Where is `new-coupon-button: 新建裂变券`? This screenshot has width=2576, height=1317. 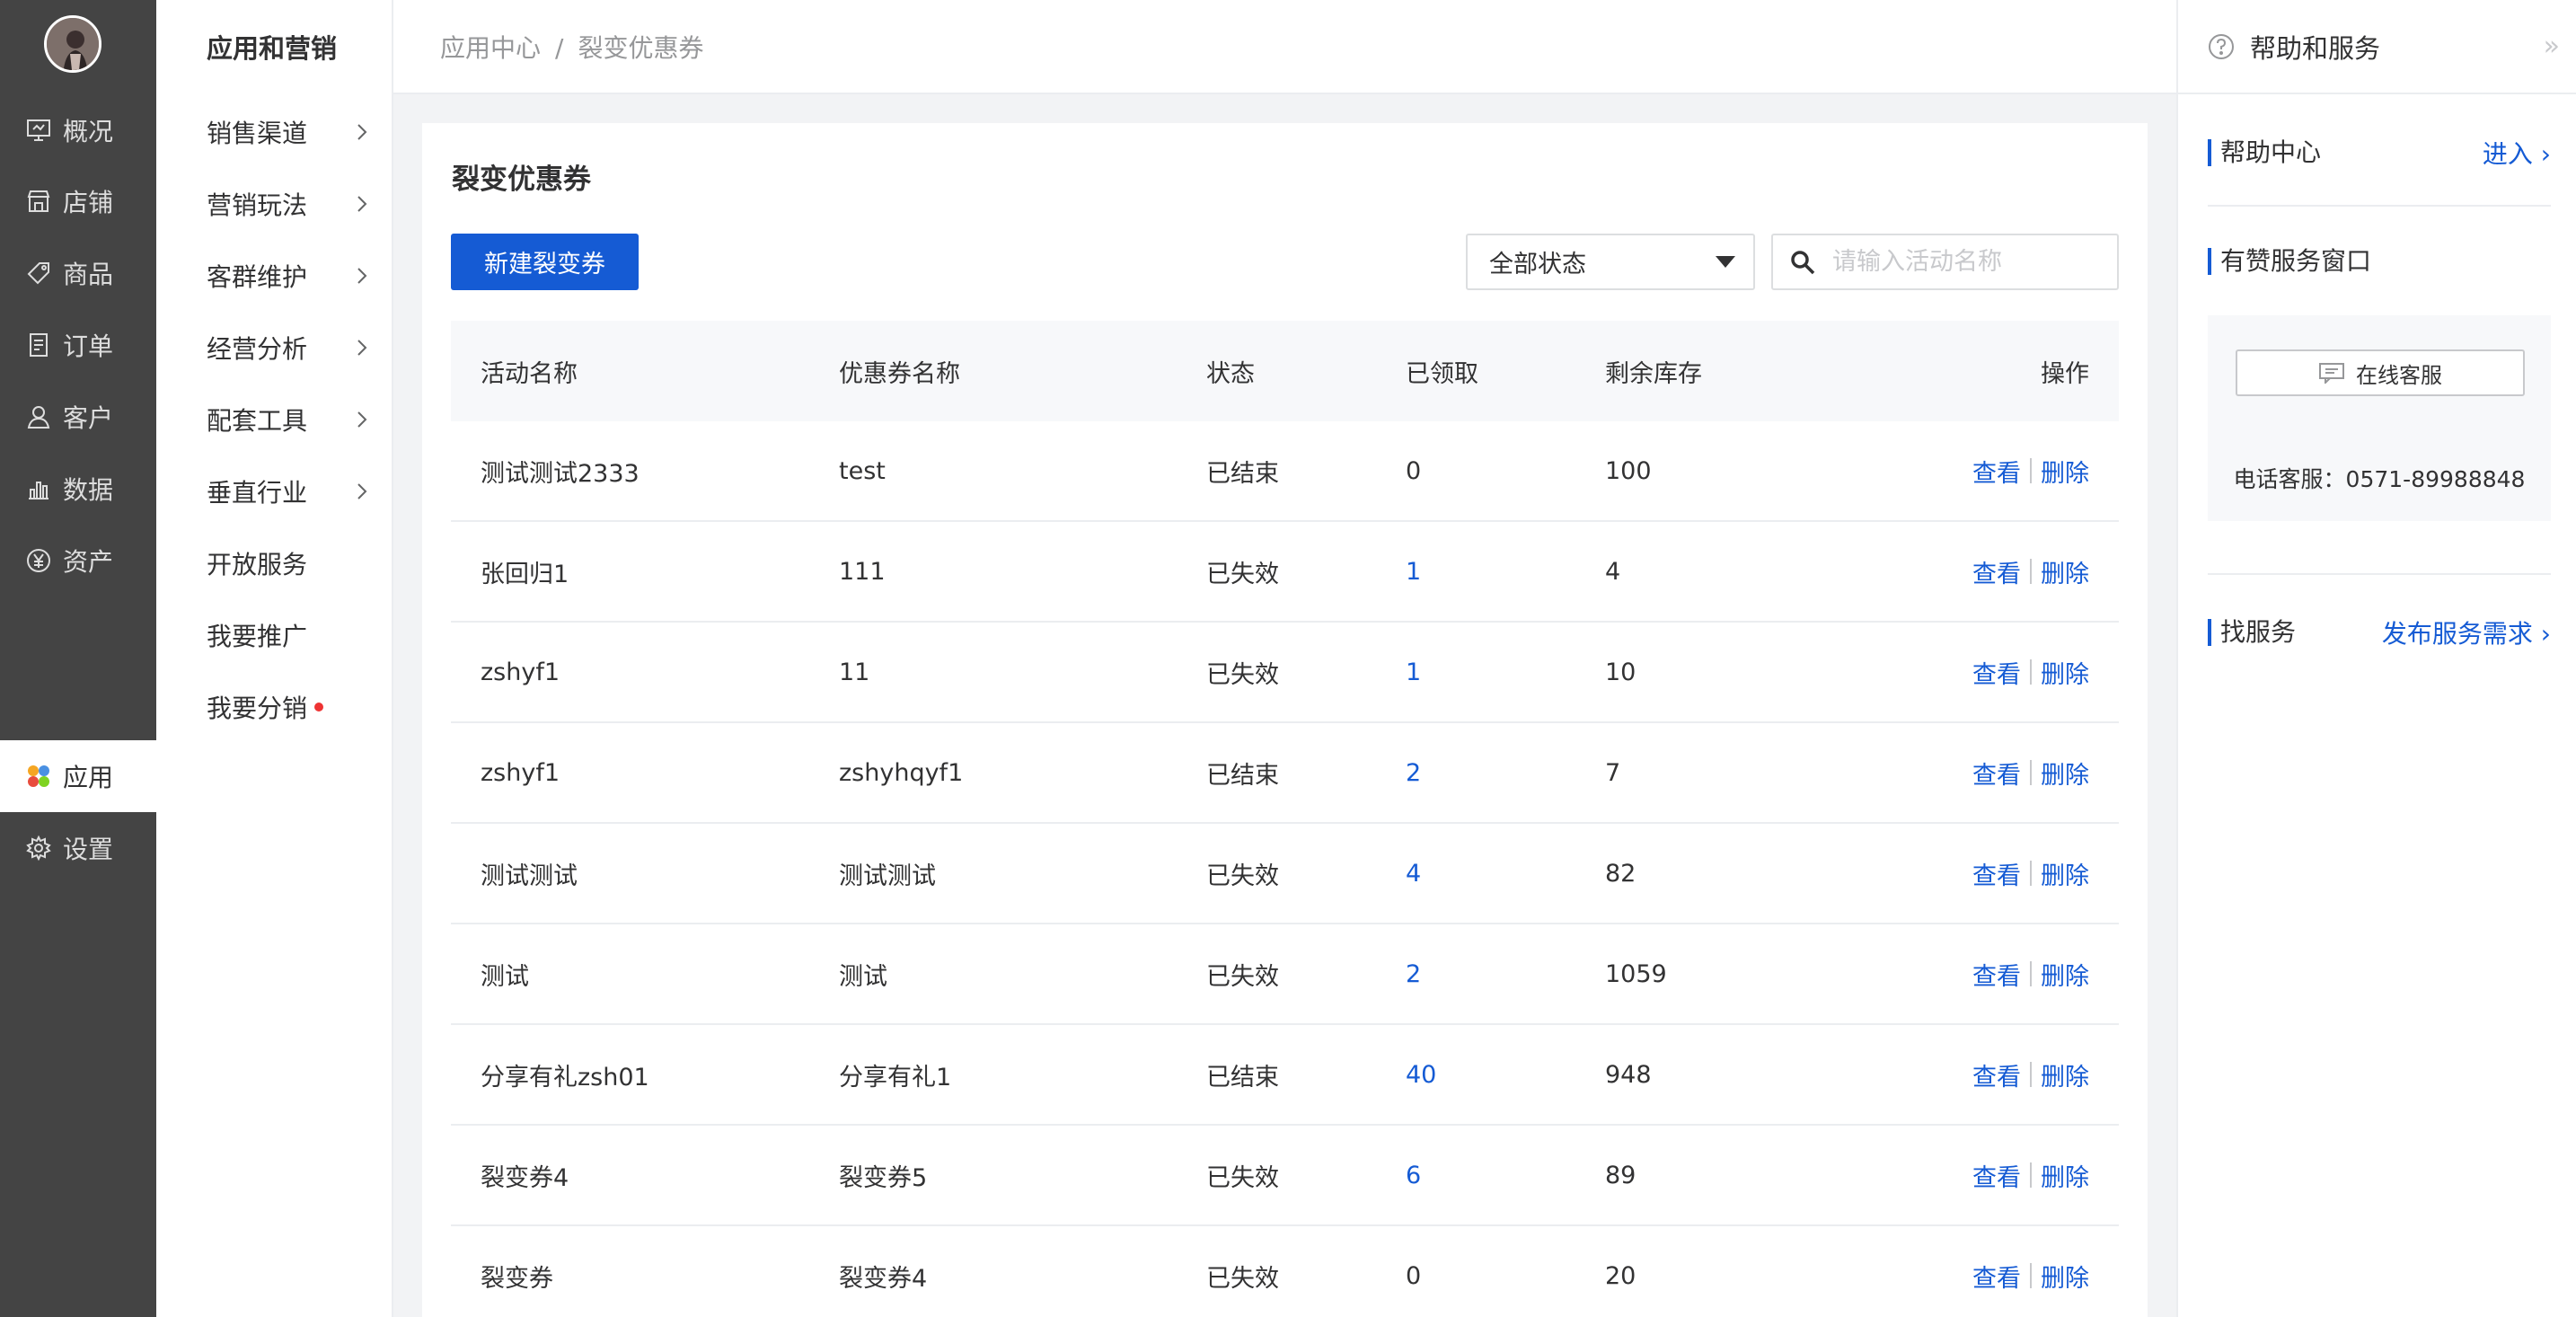
new-coupon-button: 新建裂变券 is located at coordinates (545, 262).